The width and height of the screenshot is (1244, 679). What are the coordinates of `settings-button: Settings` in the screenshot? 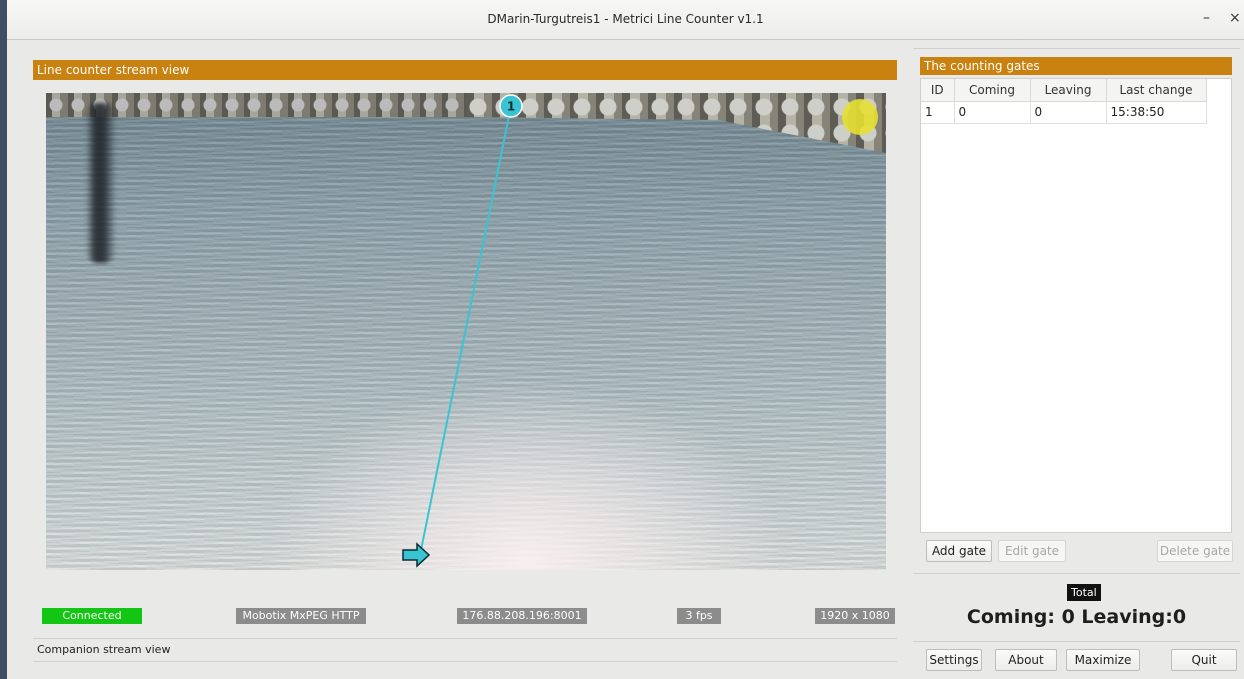 It's located at (954, 660).